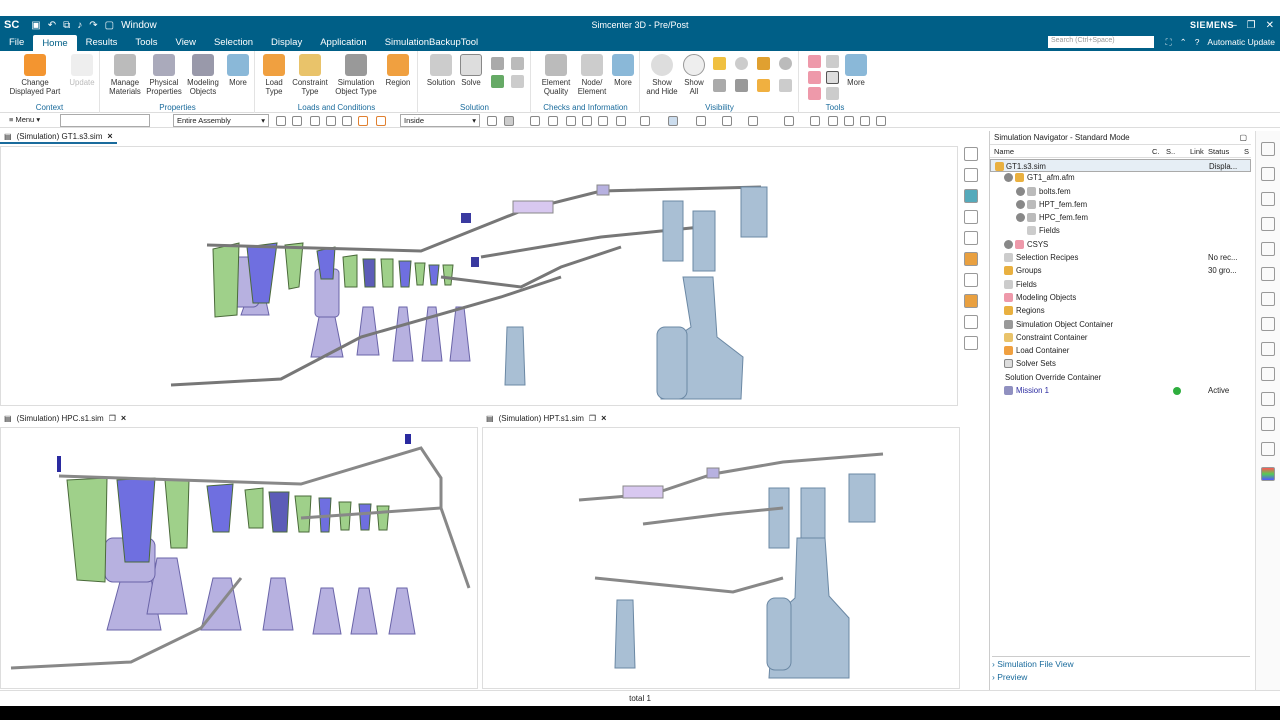 This screenshot has width=1280, height=720. I want to click on eye-off-icon, so click(971, 175).